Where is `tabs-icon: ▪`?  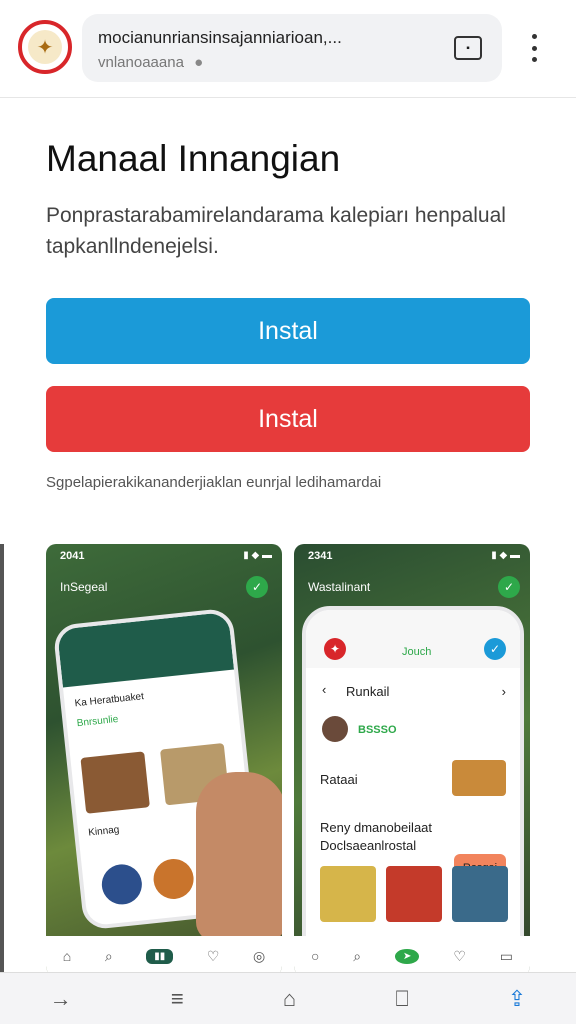
tabs-icon: ▪ is located at coordinates (468, 48).